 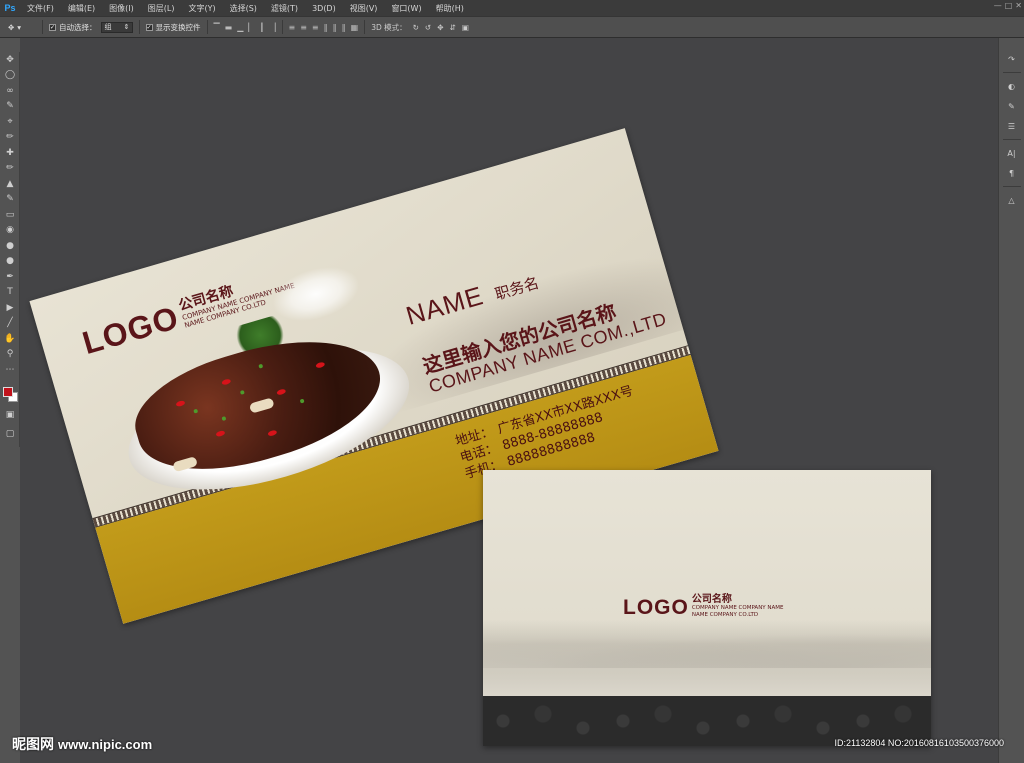 What do you see at coordinates (10, 138) in the screenshot?
I see `eyedropper-tool-icon: ✏` at bounding box center [10, 138].